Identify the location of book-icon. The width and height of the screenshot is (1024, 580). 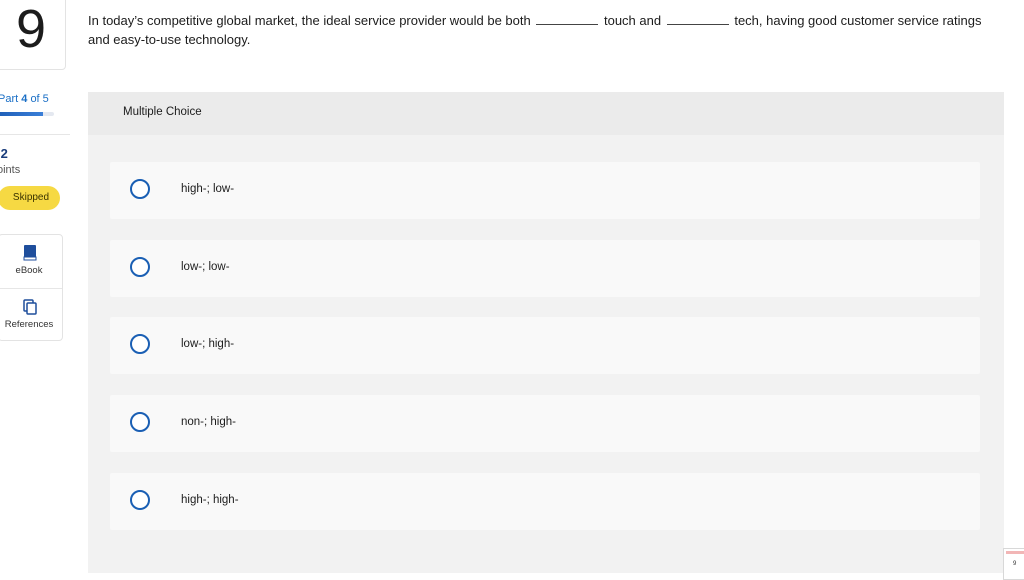
(30, 255).